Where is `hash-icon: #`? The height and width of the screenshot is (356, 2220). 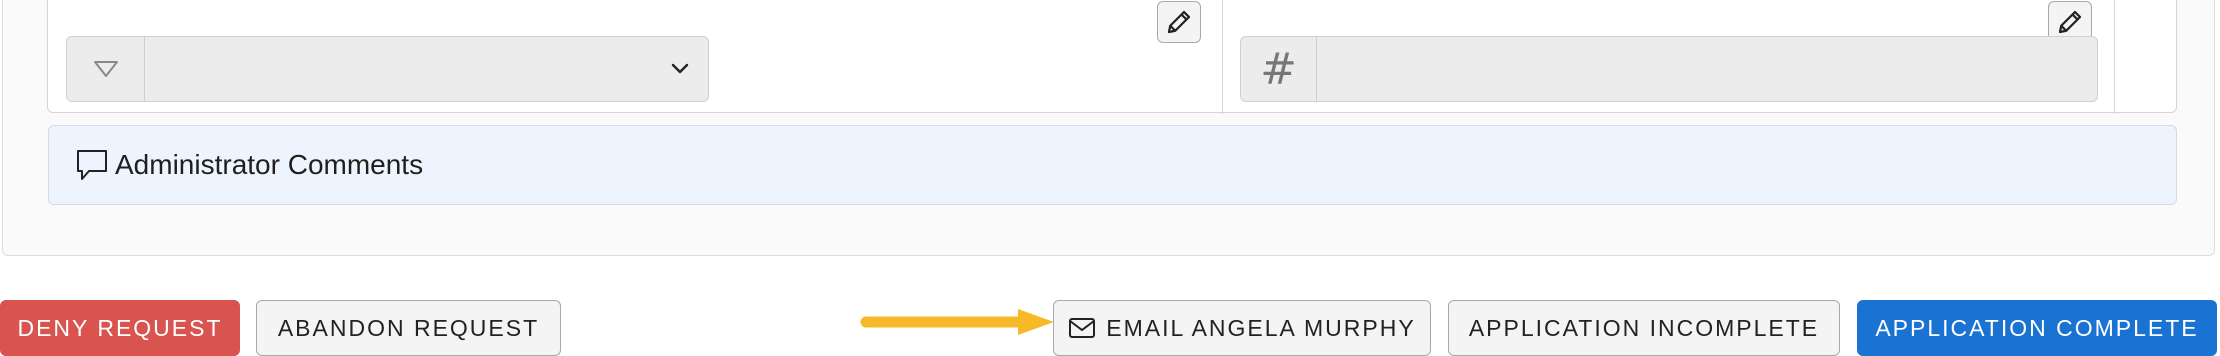
hash-icon: # is located at coordinates (1279, 69).